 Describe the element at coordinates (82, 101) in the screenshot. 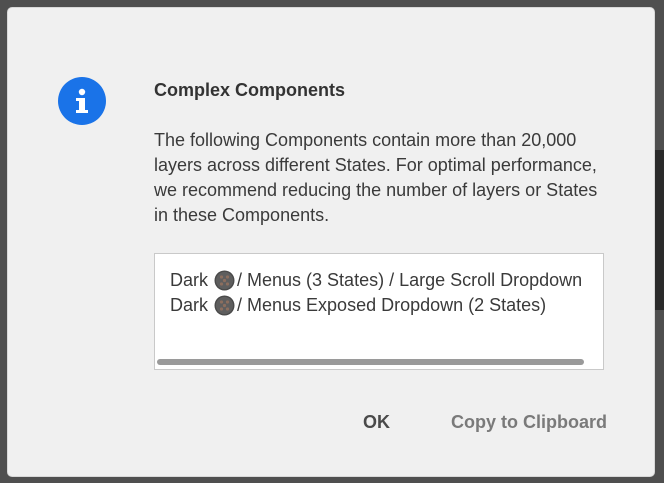

I see `info-icon` at that location.